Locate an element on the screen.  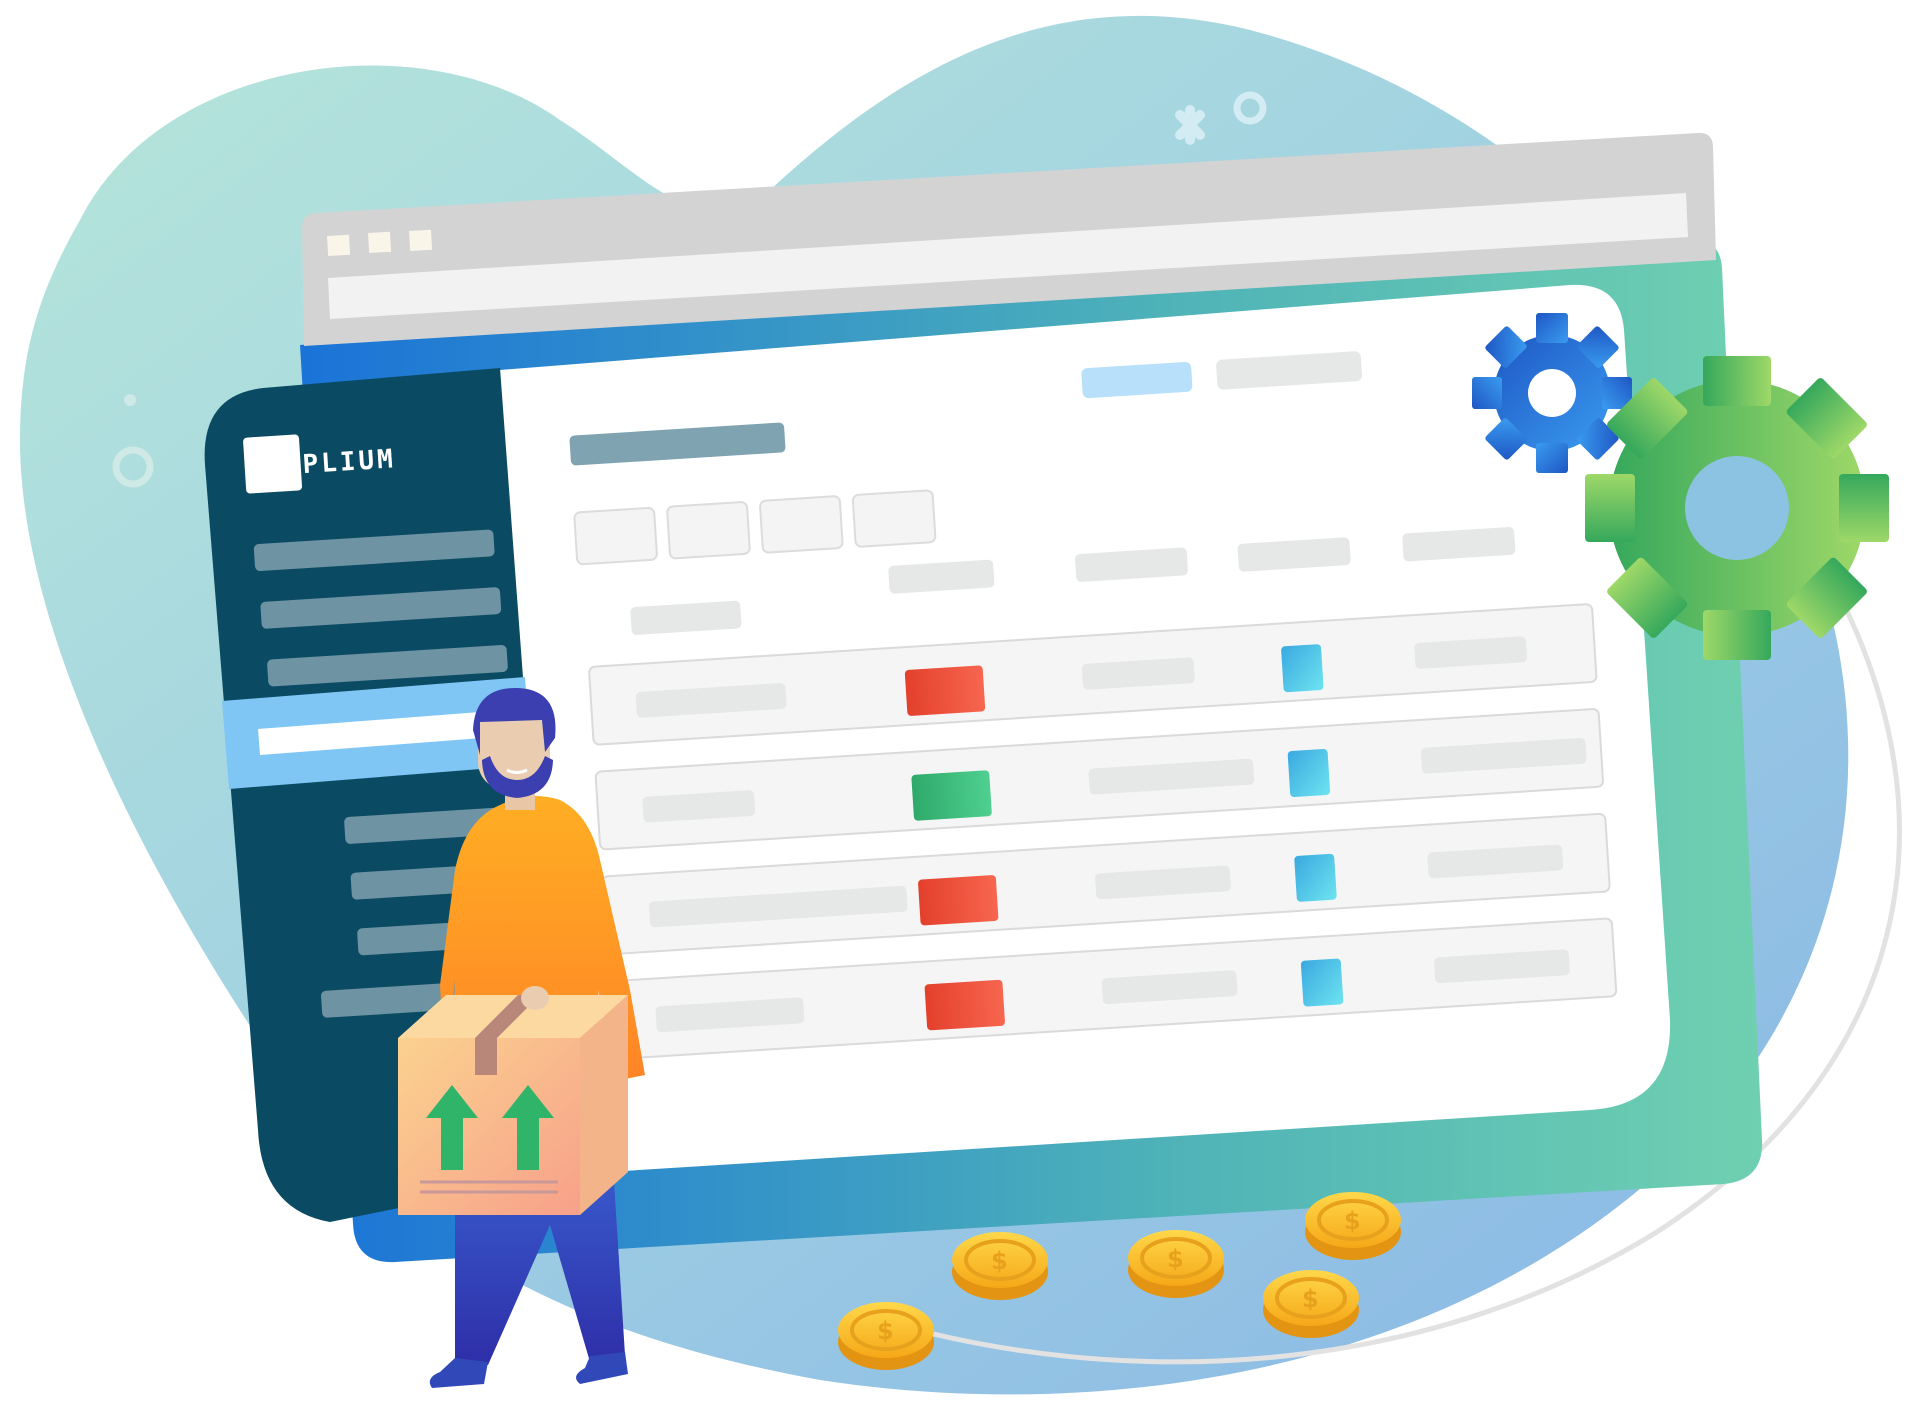
shipping-box-this-side-up-icon is located at coordinates (513, 1100).